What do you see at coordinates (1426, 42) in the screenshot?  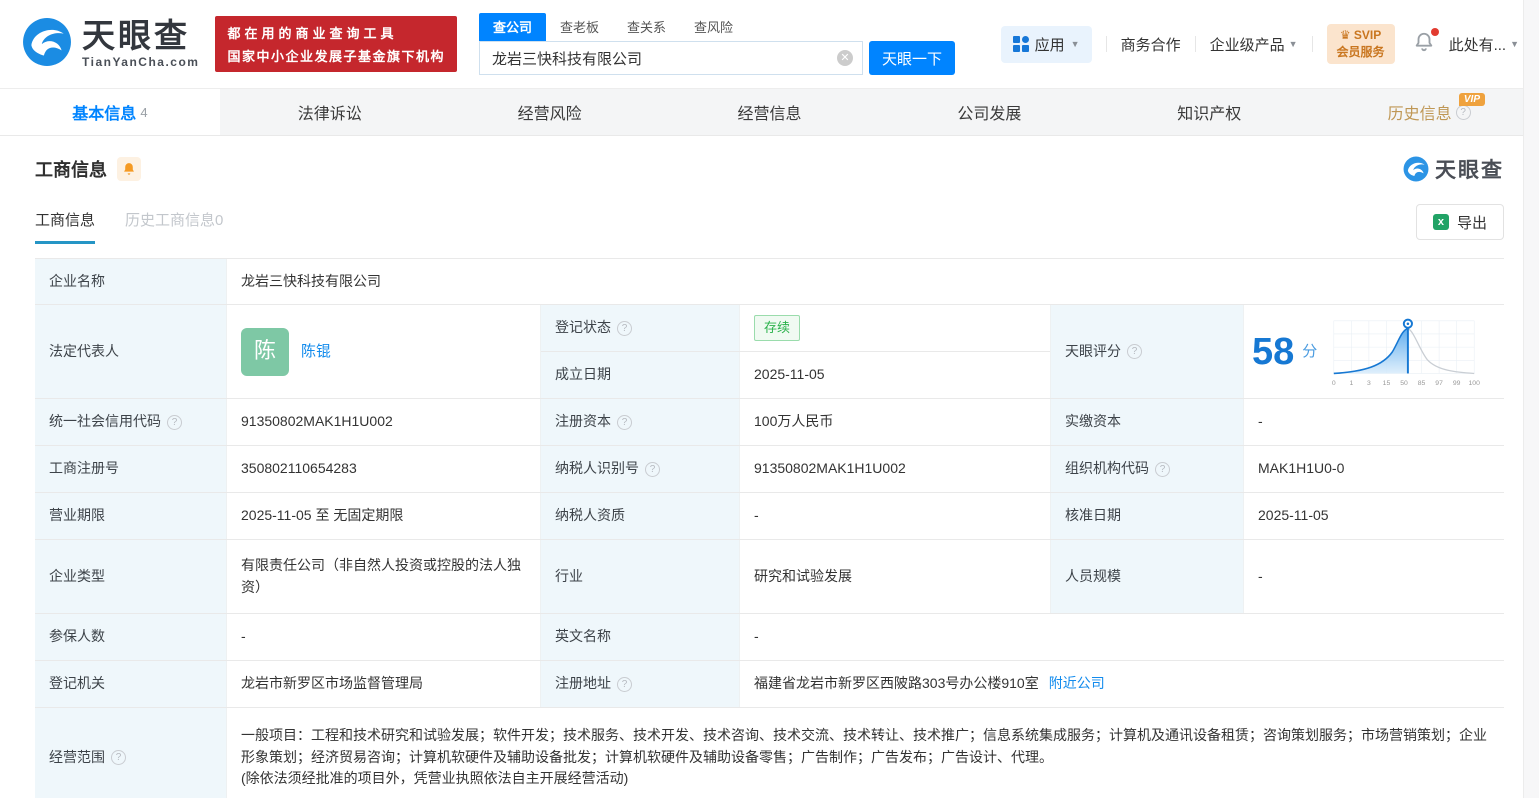 I see `notification-bell-icon` at bounding box center [1426, 42].